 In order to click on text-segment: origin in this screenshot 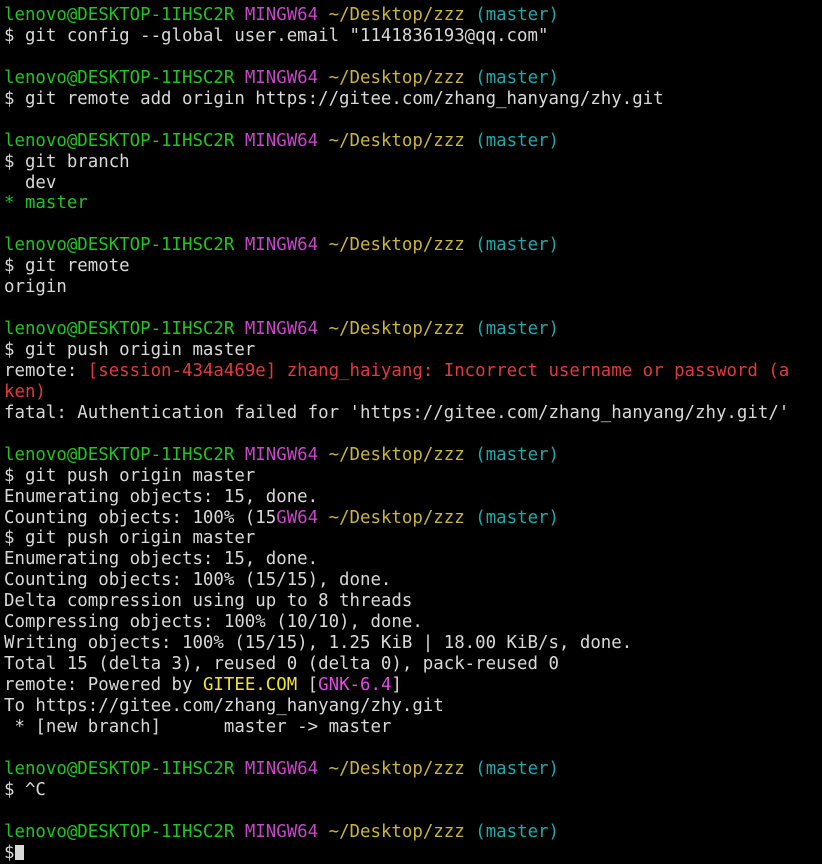, I will do `click(35, 287)`.